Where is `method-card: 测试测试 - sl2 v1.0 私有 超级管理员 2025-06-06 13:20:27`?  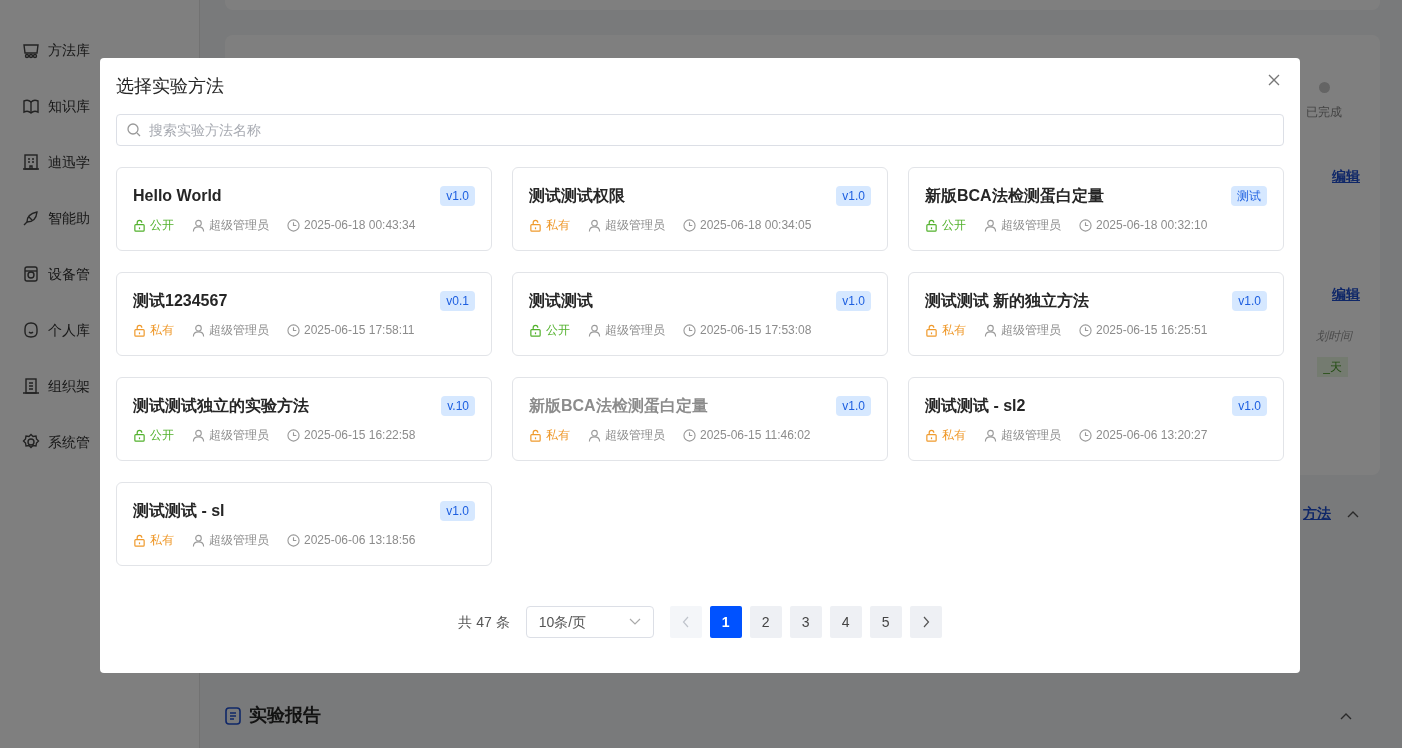 method-card: 测试测试 - sl2 v1.0 私有 超级管理员 2025-06-06 13:20:27 is located at coordinates (1096, 419).